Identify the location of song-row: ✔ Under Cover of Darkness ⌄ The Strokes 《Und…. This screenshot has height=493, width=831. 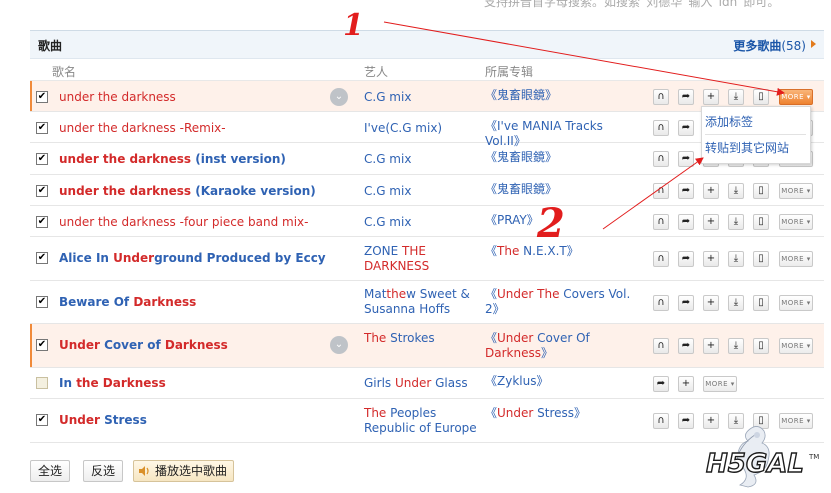
(427, 346).